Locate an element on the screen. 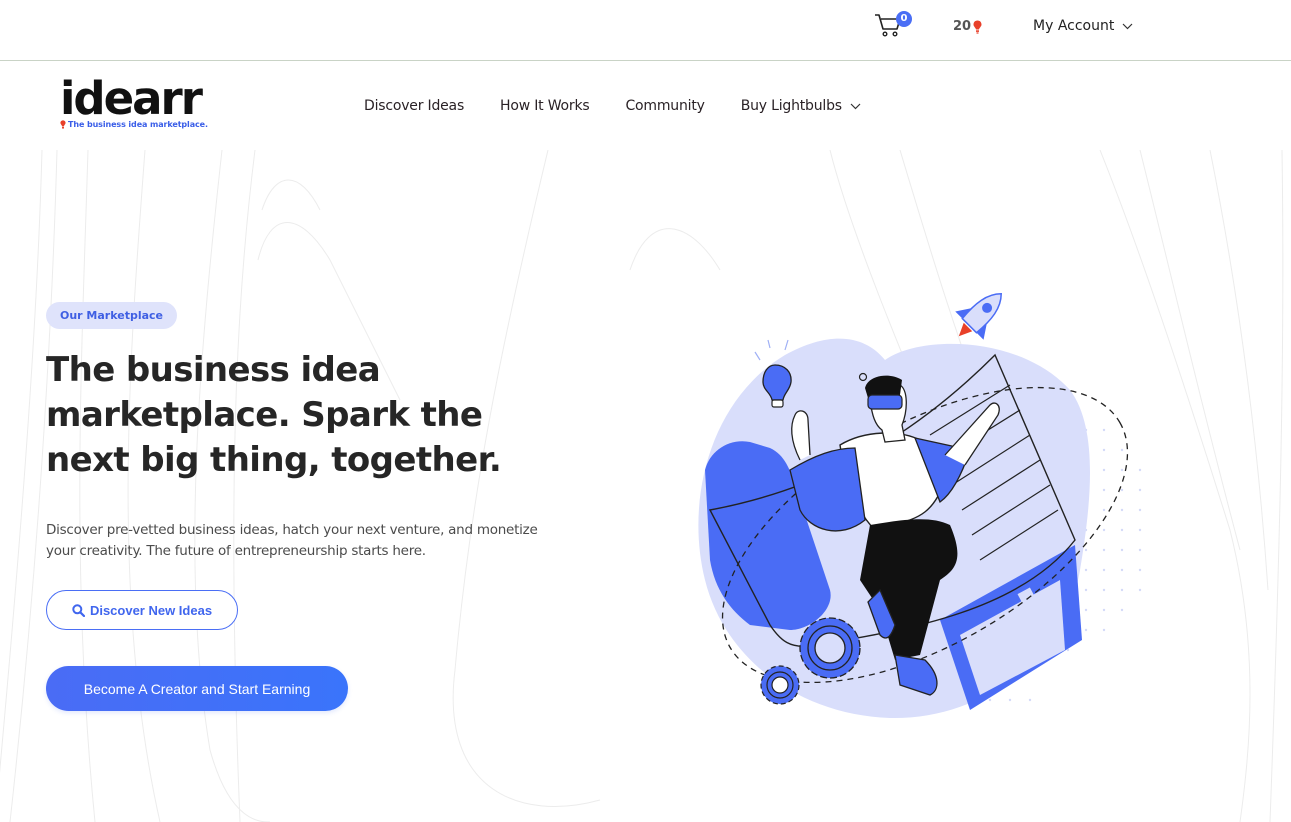 Image resolution: width=1291 pixels, height=822 pixels. logo-tagline: The business idea marketplace. is located at coordinates (140, 124).